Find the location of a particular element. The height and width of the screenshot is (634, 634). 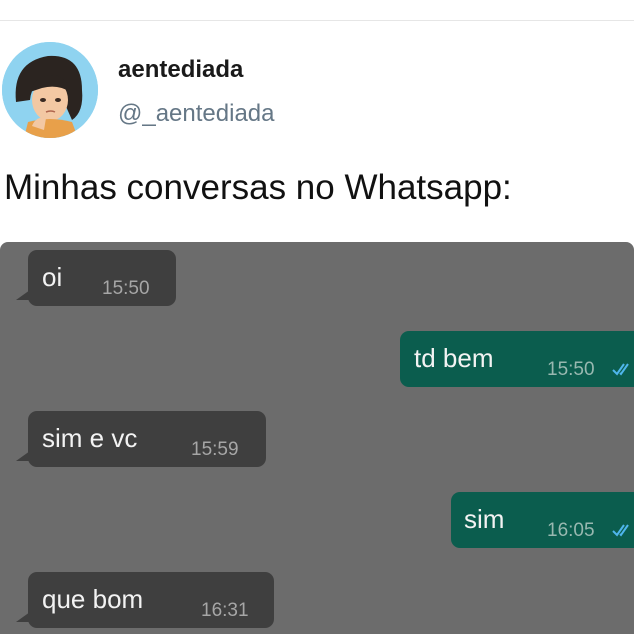

message-bubble-incoming: oi 15:50 is located at coordinates (96, 278).